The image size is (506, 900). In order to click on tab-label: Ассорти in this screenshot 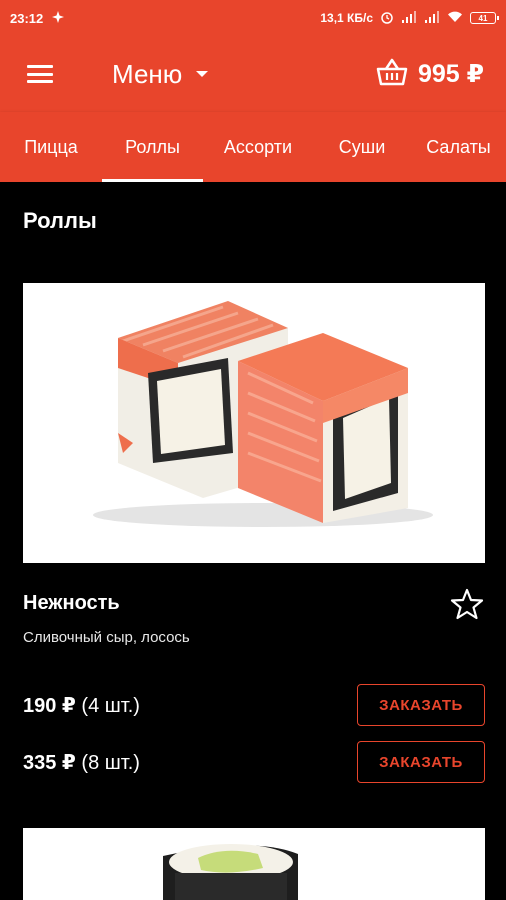, I will do `click(258, 146)`.